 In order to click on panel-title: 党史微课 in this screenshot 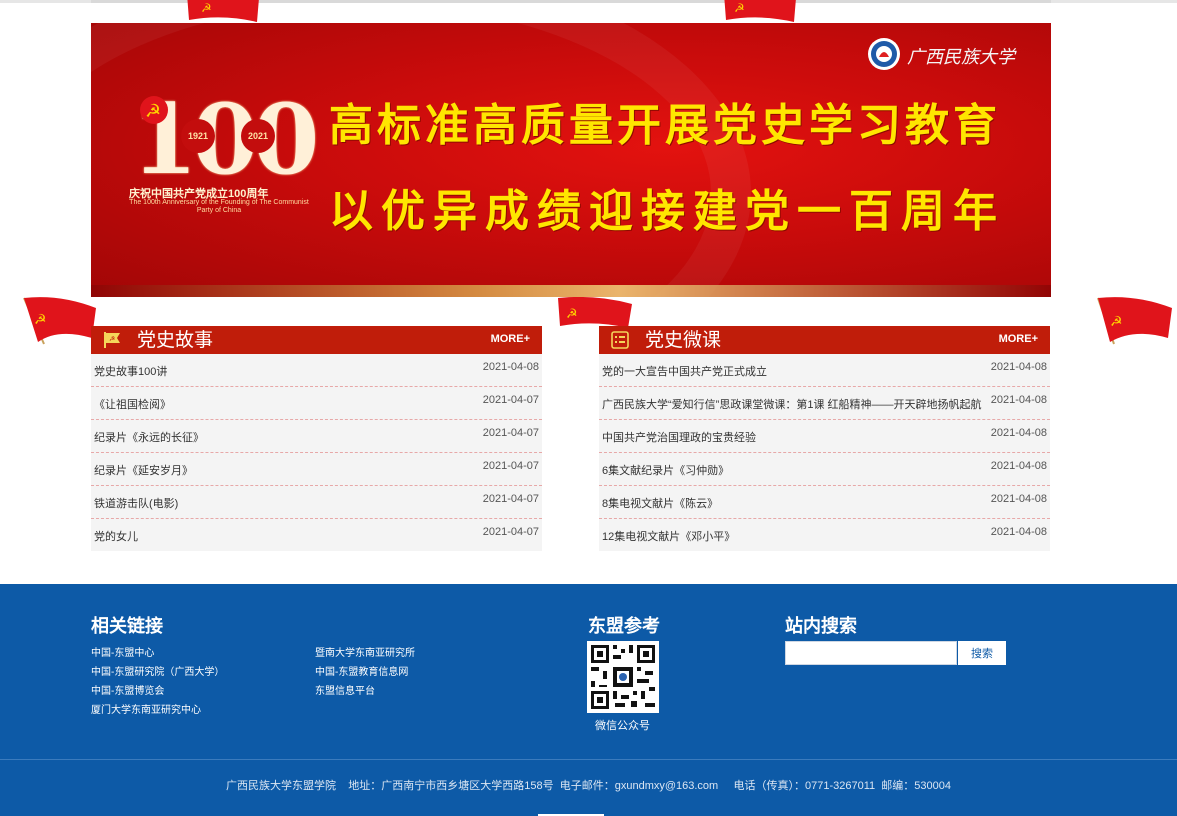, I will do `click(683, 340)`.